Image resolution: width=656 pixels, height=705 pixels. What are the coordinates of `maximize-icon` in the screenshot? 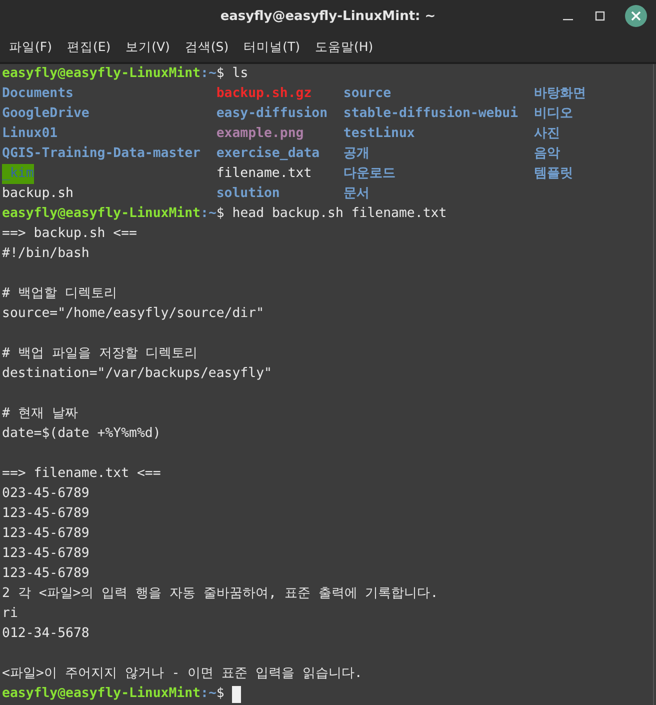 It's located at (600, 16).